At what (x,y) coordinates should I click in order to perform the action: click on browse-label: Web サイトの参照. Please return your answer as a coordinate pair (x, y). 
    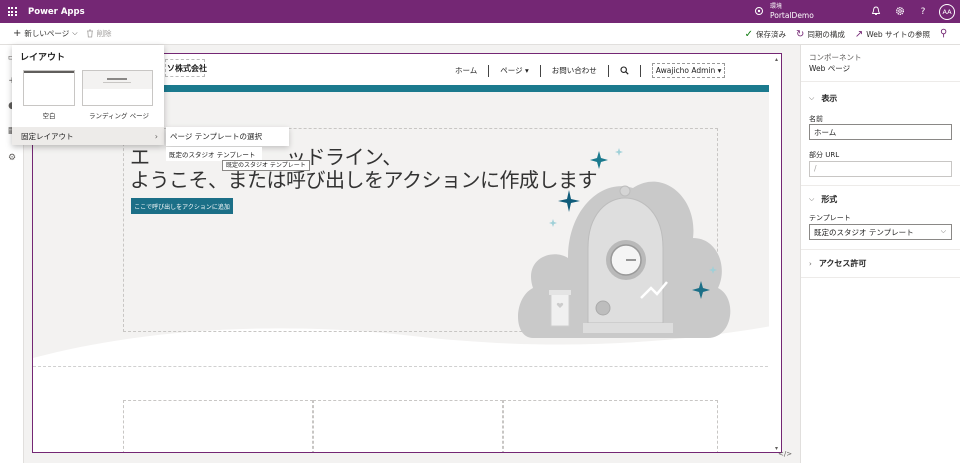
    Looking at the image, I should click on (898, 34).